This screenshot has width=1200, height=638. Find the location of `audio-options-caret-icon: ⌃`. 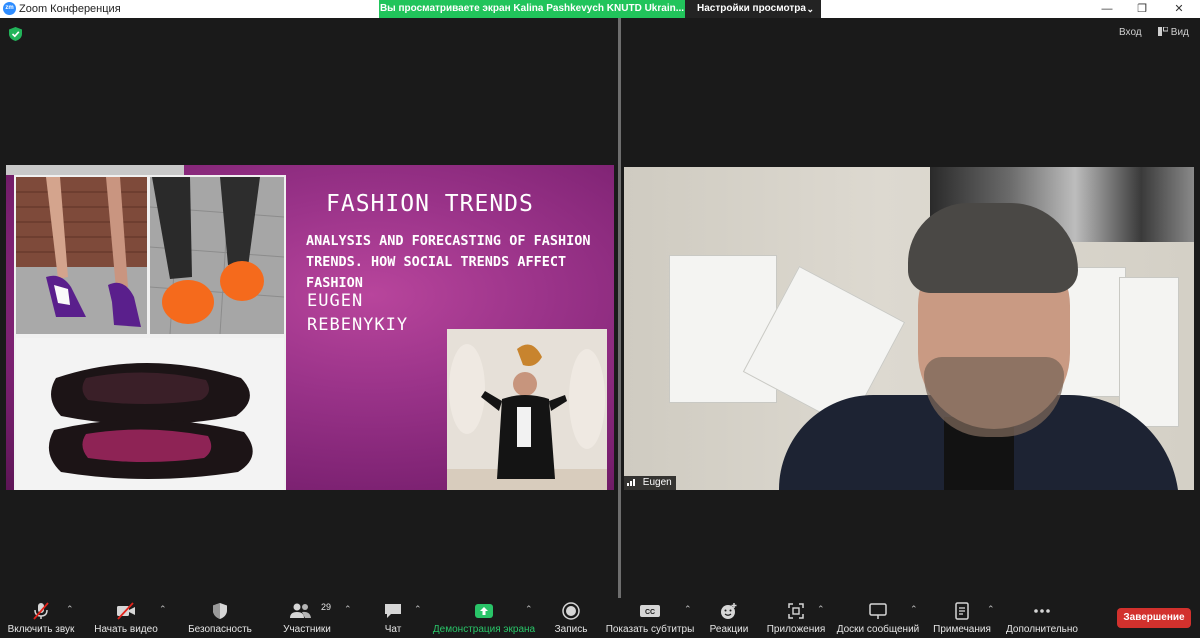

audio-options-caret-icon: ⌃ is located at coordinates (70, 609).